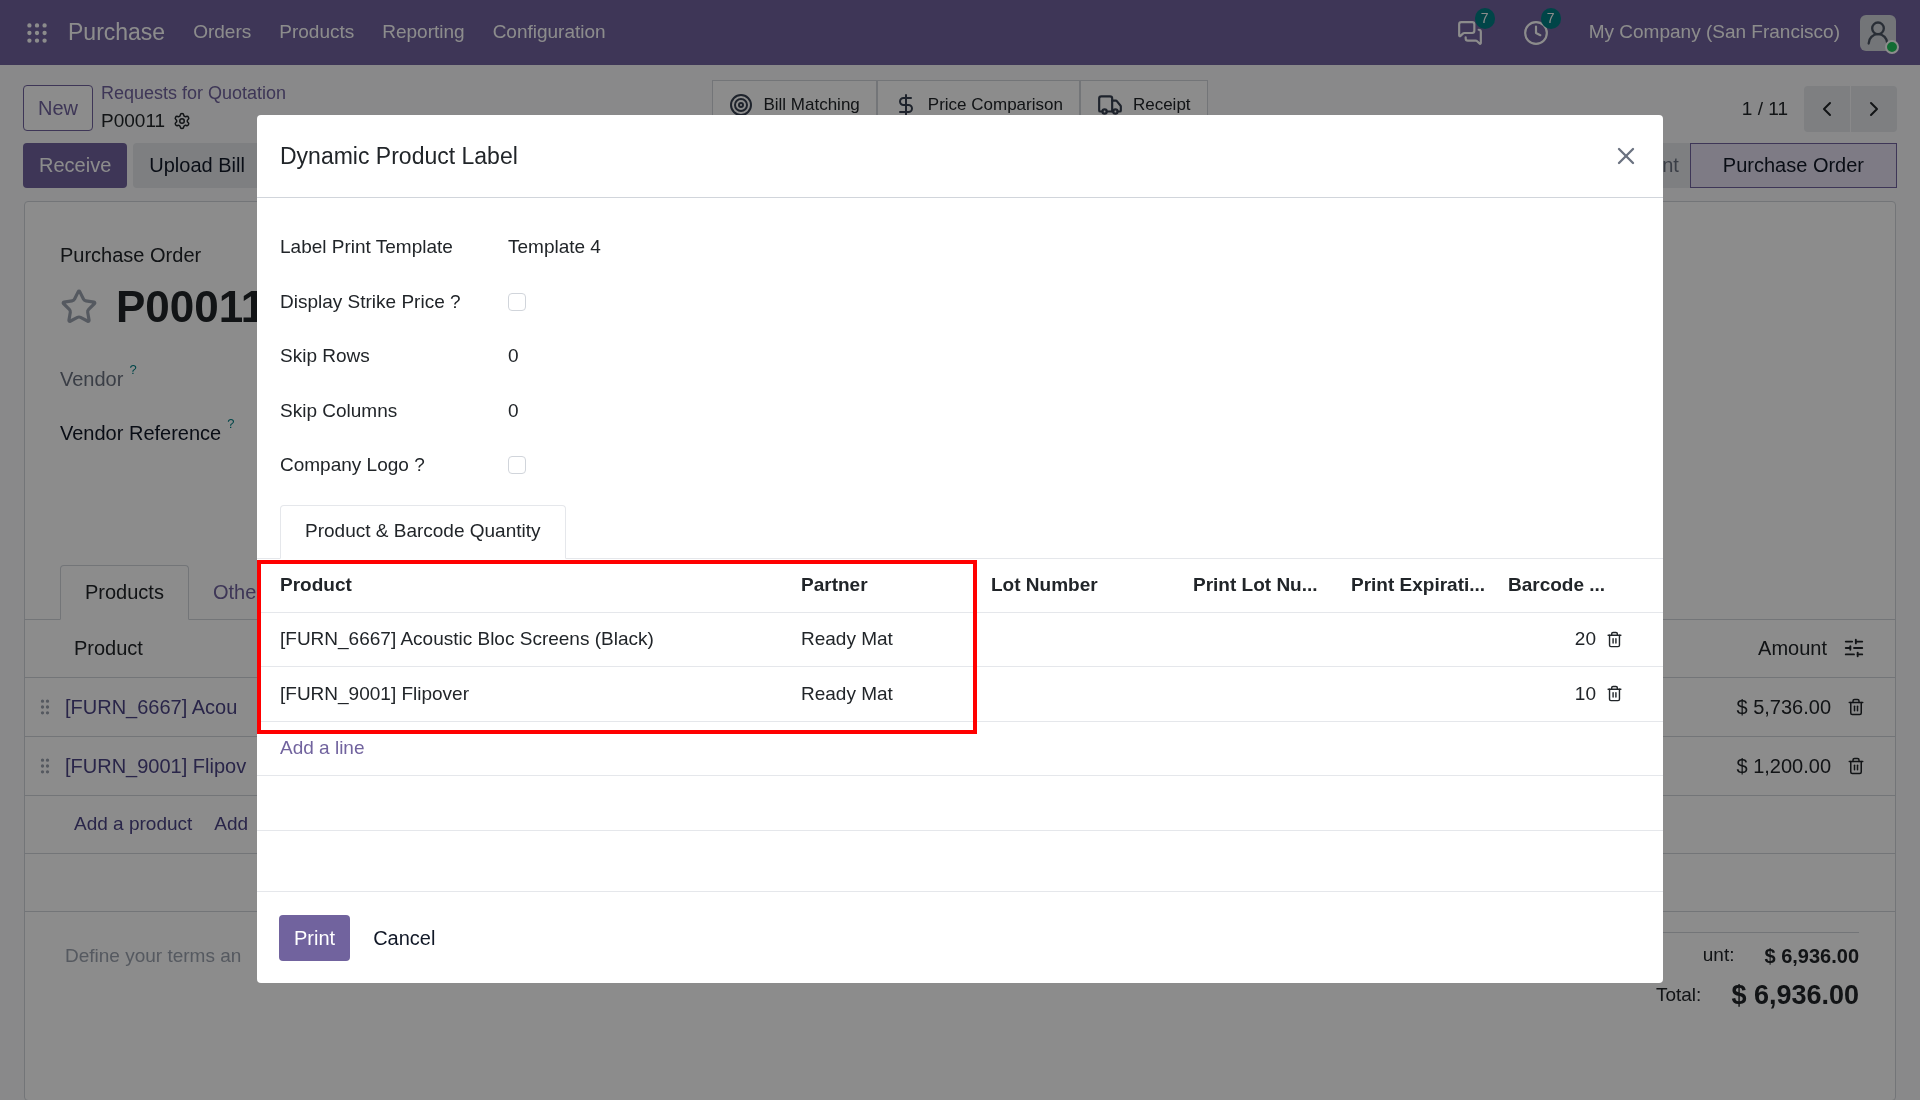 The height and width of the screenshot is (1100, 1920). Describe the element at coordinates (404, 937) in the screenshot. I see `dialog-button: Cancel` at that location.